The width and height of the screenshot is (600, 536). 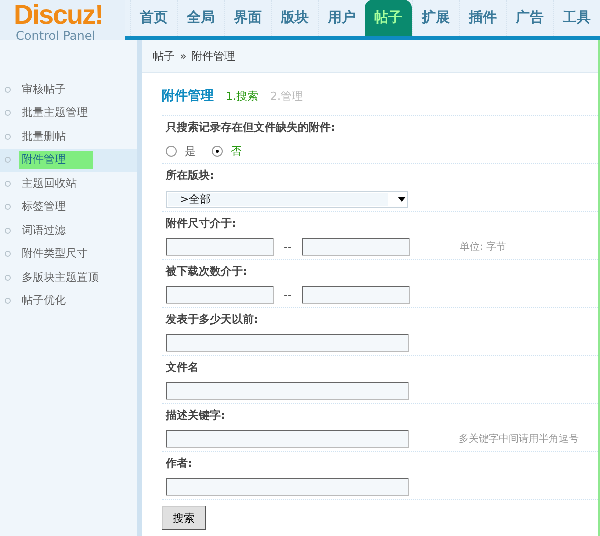 I want to click on sidebar-item: 附件类型尺寸, so click(x=68, y=254).